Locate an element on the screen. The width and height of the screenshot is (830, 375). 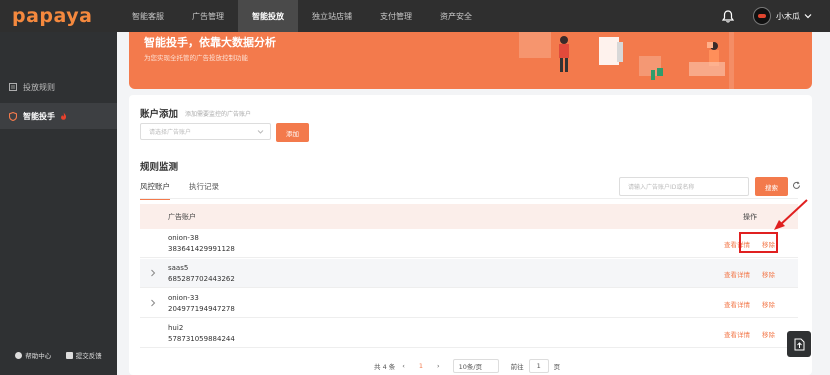
goto-page-input: 1 is located at coordinates (538, 366).